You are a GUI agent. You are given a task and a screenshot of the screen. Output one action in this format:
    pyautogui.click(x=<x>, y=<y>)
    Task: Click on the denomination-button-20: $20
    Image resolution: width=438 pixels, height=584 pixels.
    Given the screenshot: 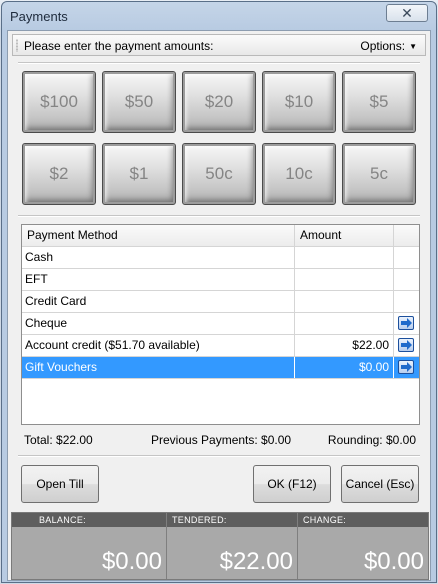 What is the action you would take?
    pyautogui.click(x=219, y=102)
    